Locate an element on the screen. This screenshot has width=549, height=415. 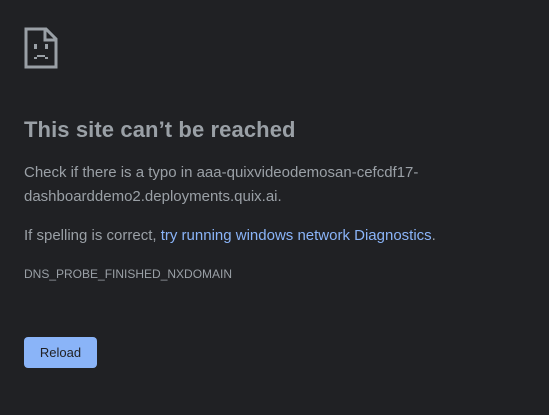
typo-suffix: . is located at coordinates (279, 196).